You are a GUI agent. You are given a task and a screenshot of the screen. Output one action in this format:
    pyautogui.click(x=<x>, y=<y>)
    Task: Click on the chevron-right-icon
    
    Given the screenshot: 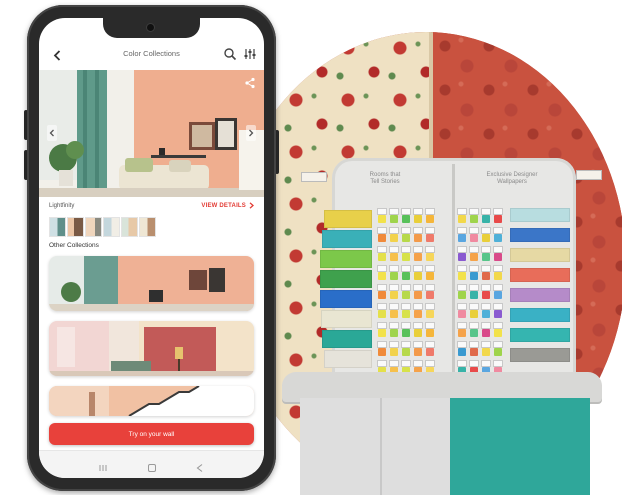 What is the action you would take?
    pyautogui.click(x=251, y=205)
    